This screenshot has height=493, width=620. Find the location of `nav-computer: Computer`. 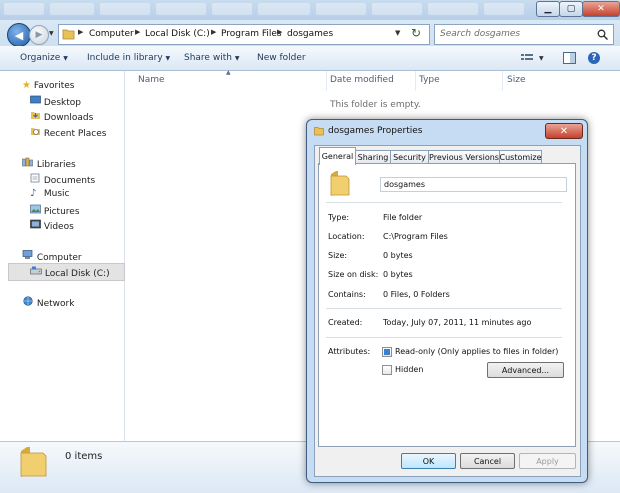

nav-computer: Computer is located at coordinates (52, 256).